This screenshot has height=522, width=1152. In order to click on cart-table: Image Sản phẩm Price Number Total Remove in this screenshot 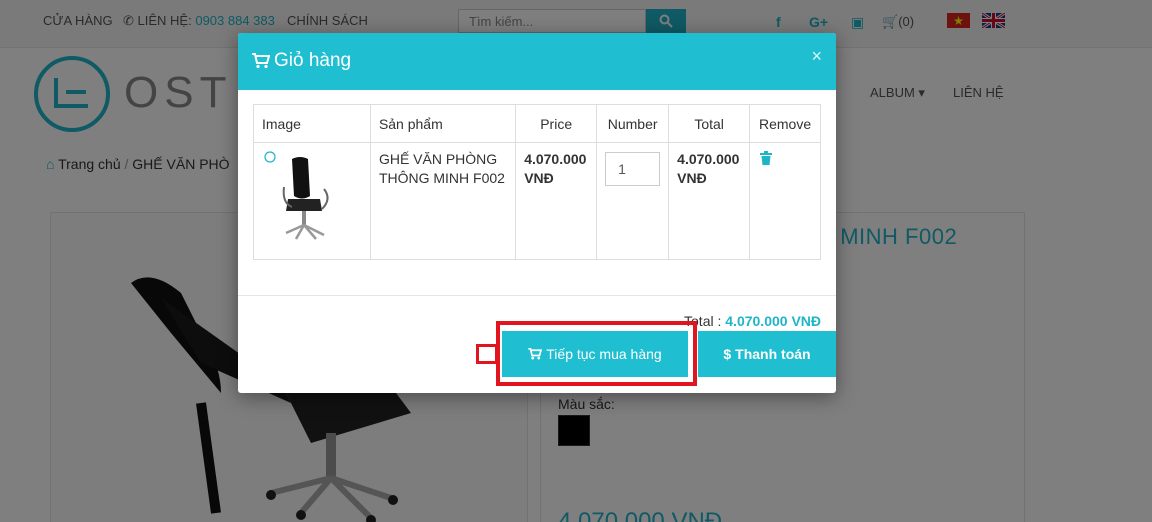, I will do `click(537, 182)`.